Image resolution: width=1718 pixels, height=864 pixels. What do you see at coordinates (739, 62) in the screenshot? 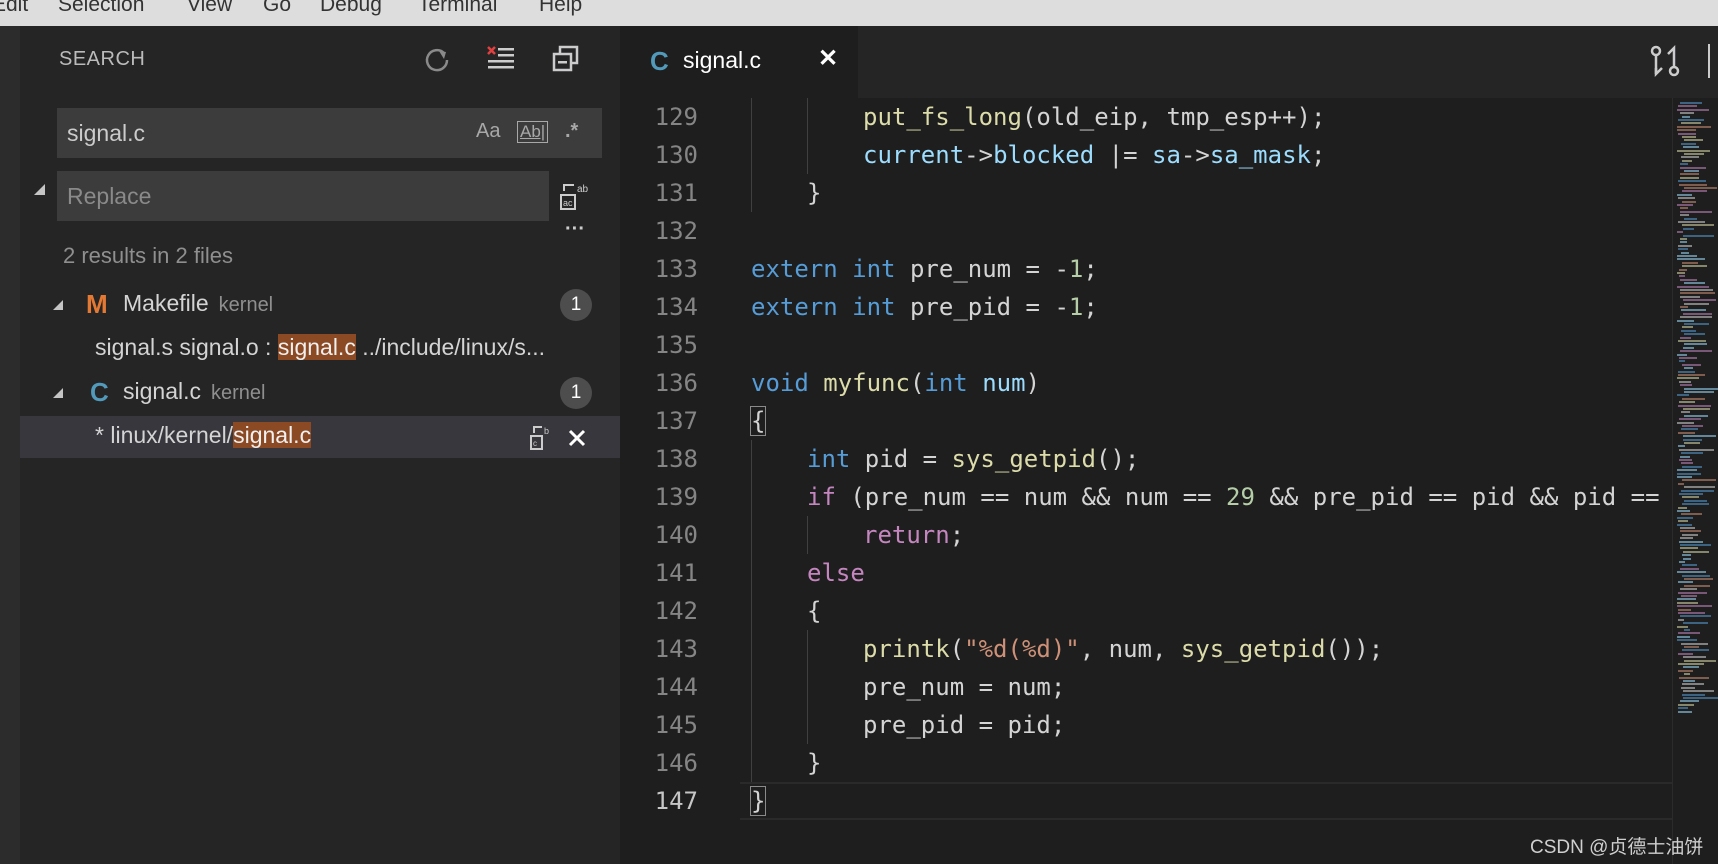
I see `tab-signal-c: C signal.c ✕` at bounding box center [739, 62].